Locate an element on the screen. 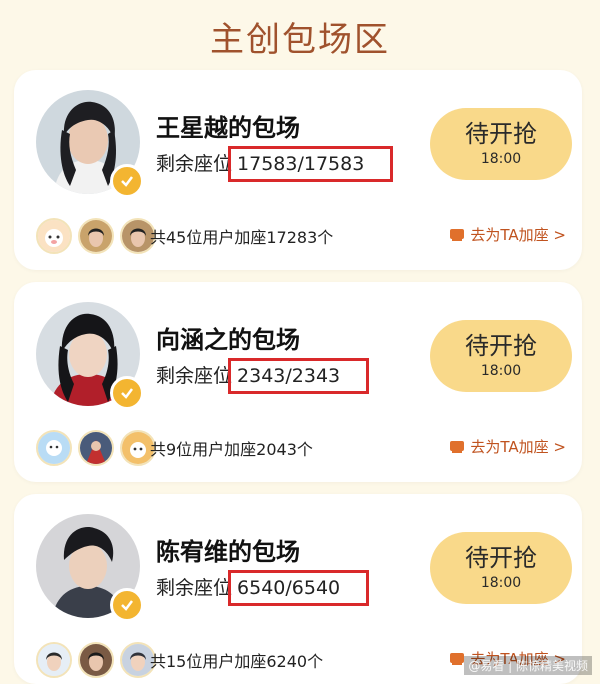 The height and width of the screenshot is (684, 600). remaining-seats: 剩余座位 2343/2343 is located at coordinates (263, 376).